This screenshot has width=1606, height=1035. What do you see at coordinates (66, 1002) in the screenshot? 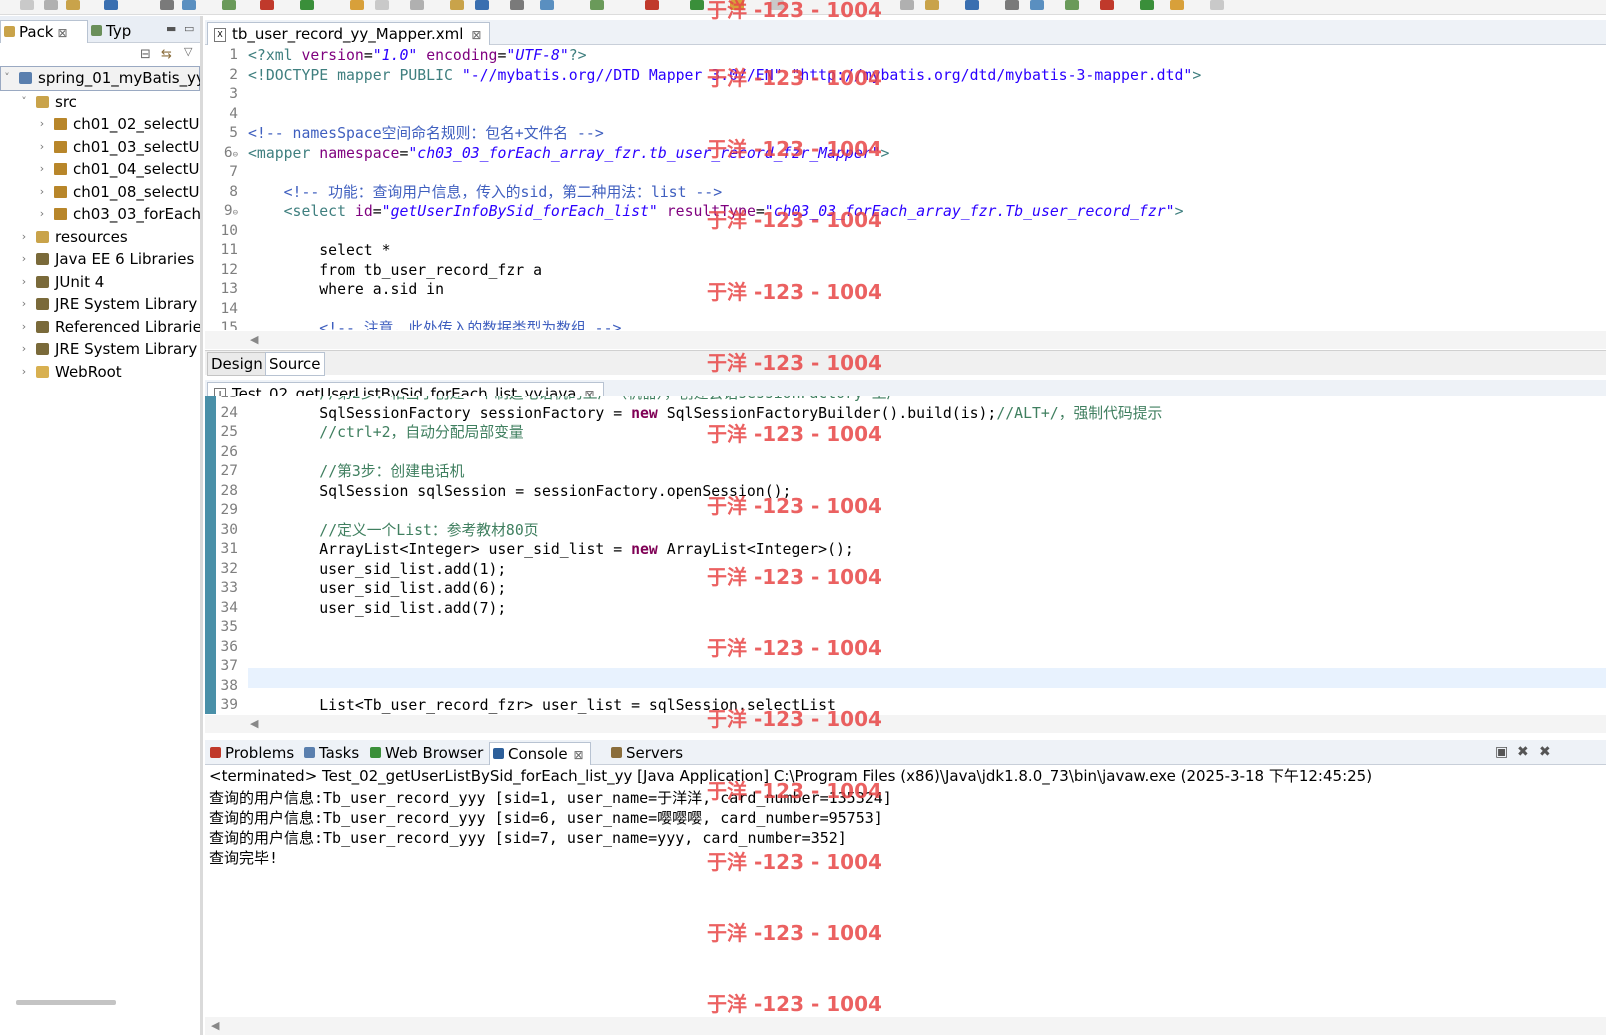
I see `explorer-horizontal-scrollbar` at bounding box center [66, 1002].